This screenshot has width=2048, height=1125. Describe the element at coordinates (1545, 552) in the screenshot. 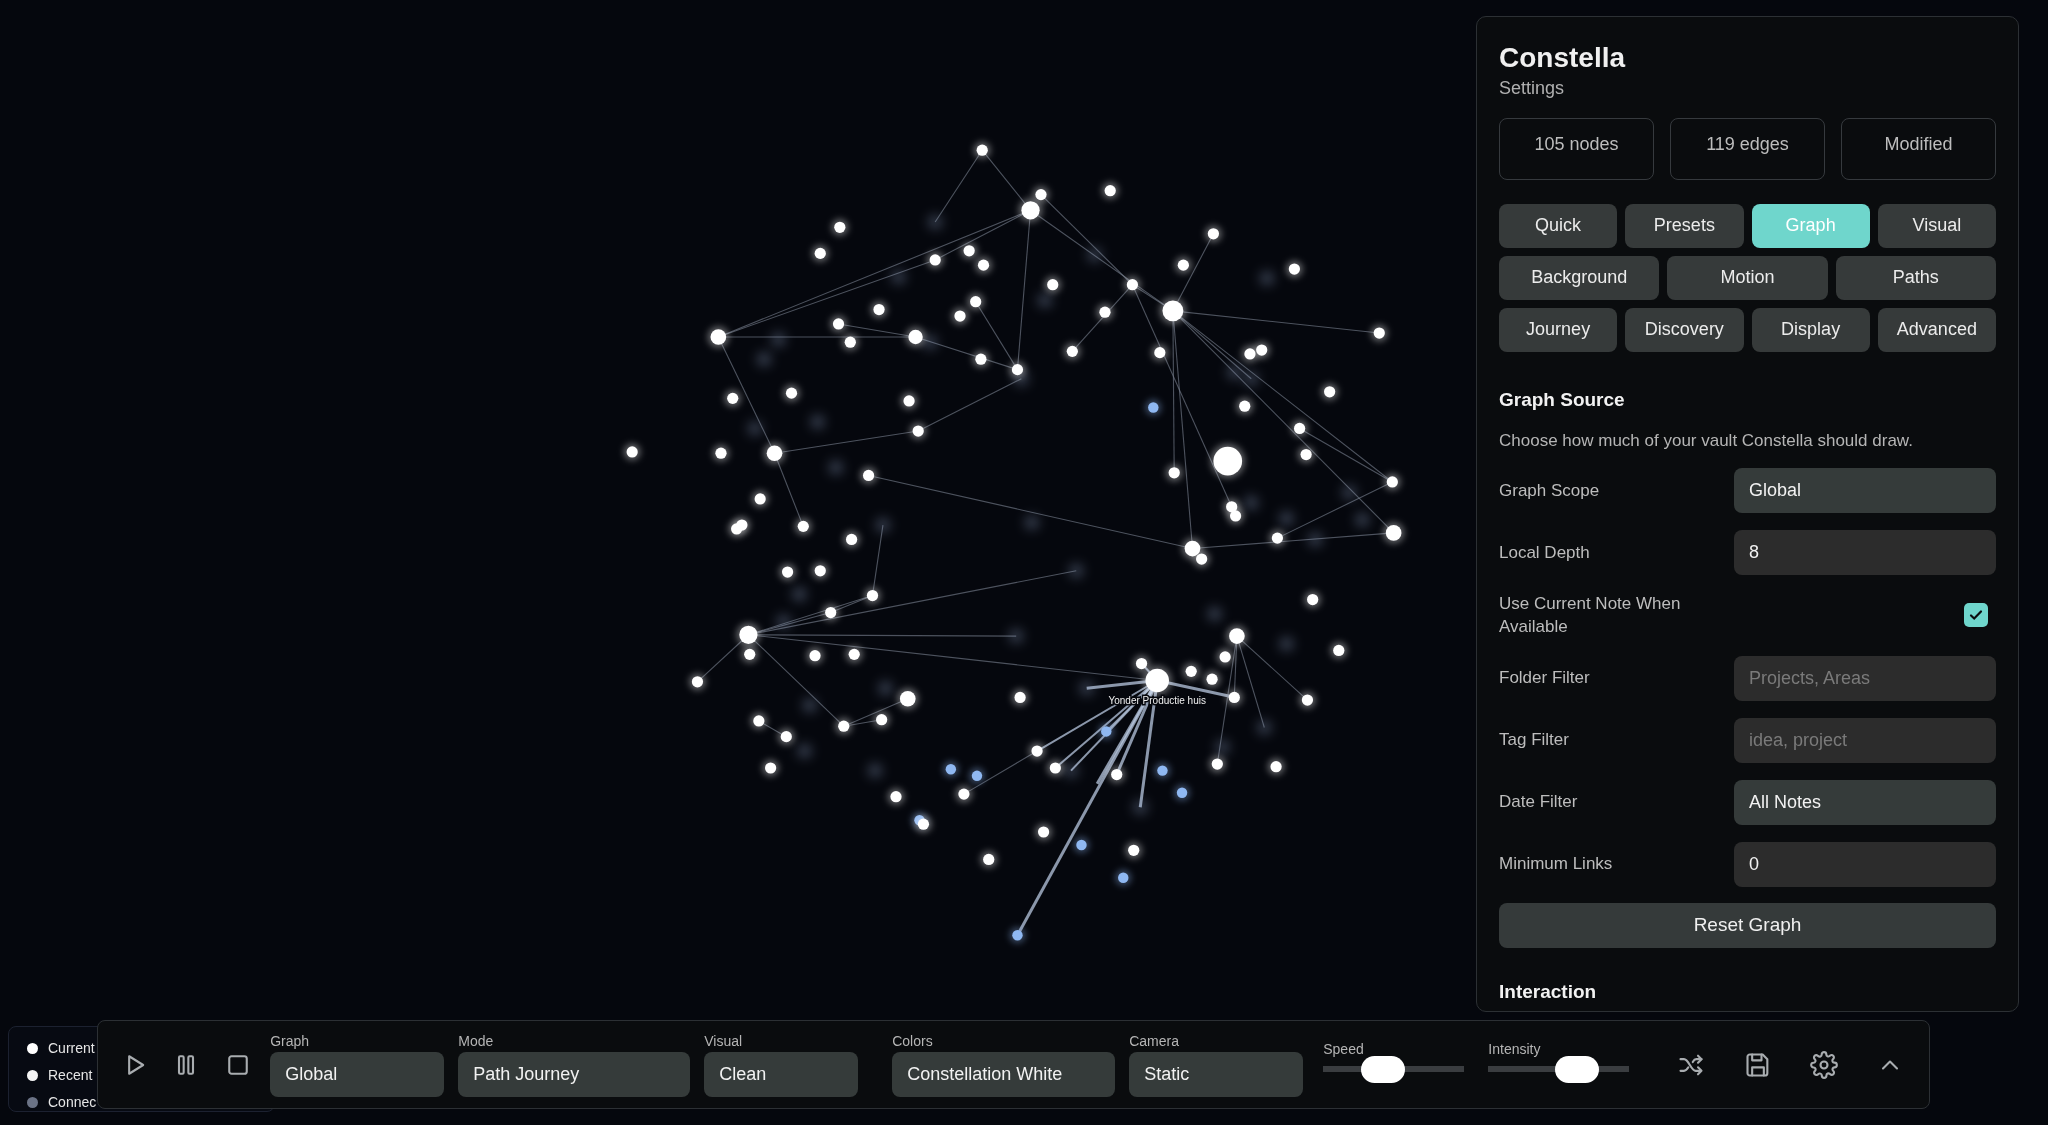

I see `field-label: Local Depth` at that location.